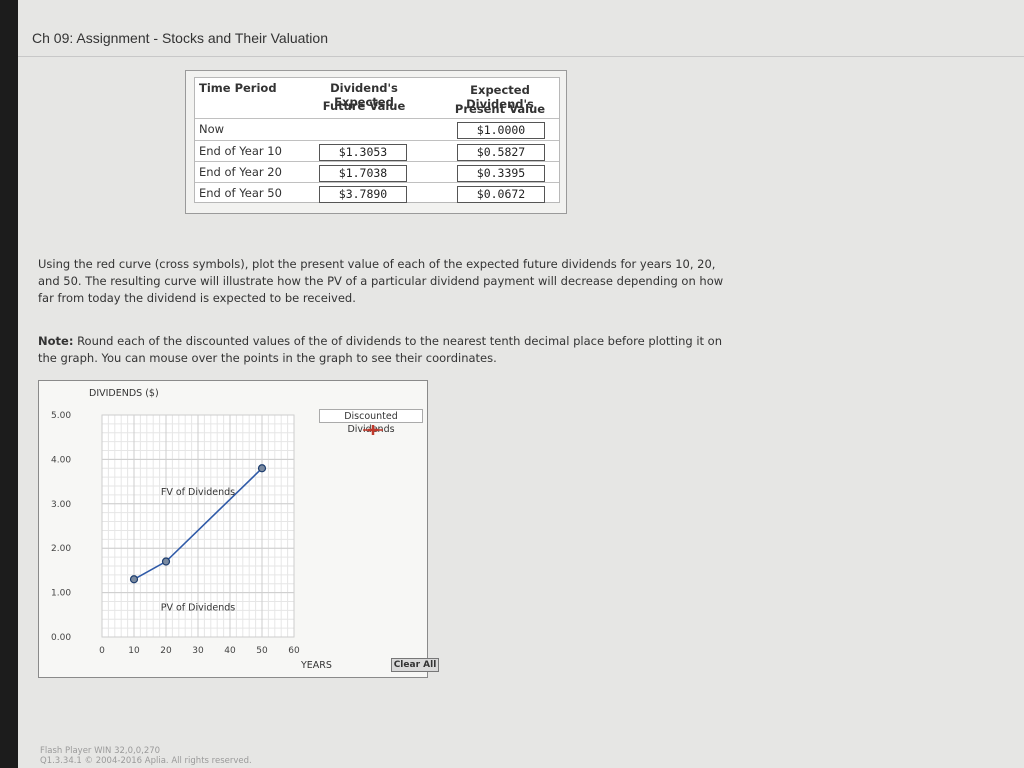 This screenshot has height=768, width=1024. Describe the element at coordinates (373, 430) in the screenshot. I see `legend-cross-marker` at that location.